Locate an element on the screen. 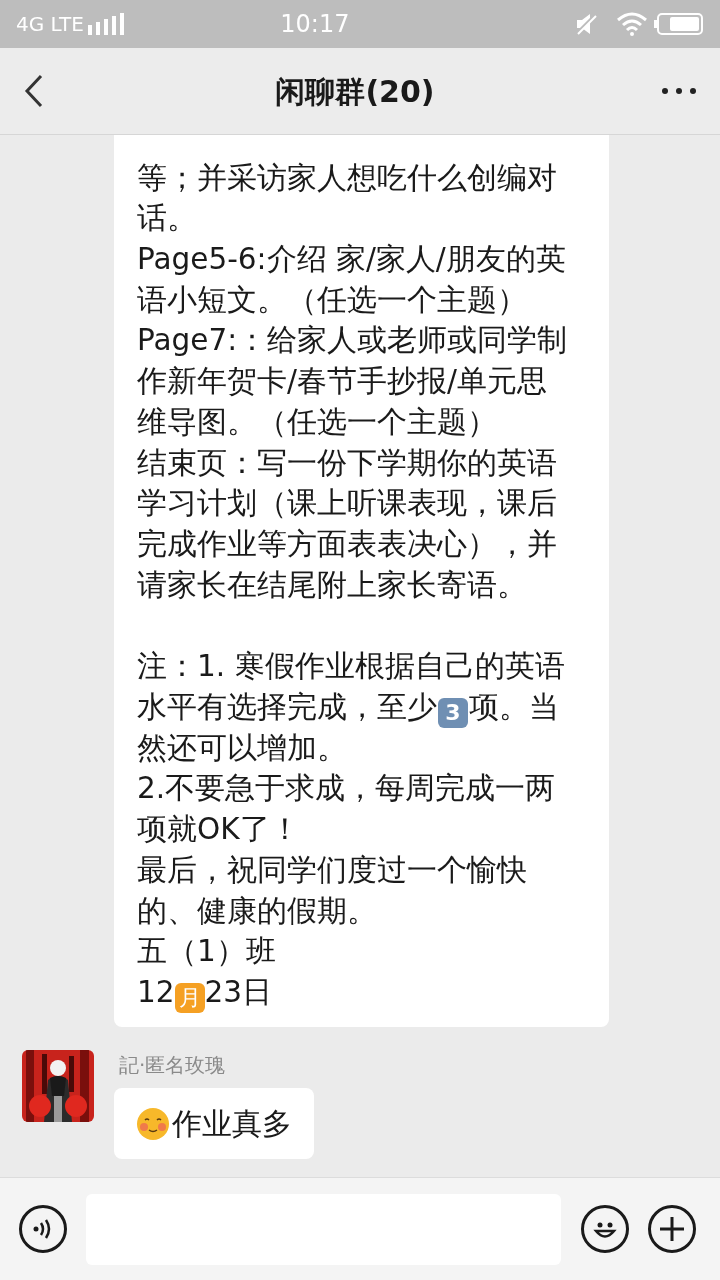 This screenshot has height=1280, width=720. add-button is located at coordinates (672, 1229).